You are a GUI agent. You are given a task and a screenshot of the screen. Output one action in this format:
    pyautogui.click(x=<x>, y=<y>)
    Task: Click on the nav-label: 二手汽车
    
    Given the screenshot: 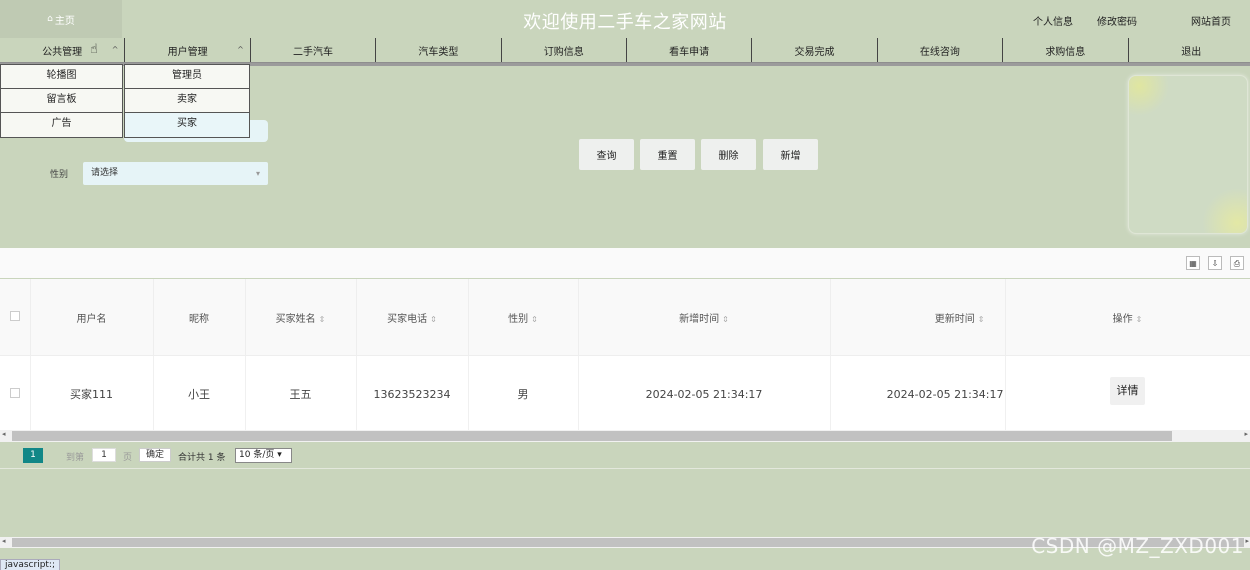 What is the action you would take?
    pyautogui.click(x=312, y=52)
    